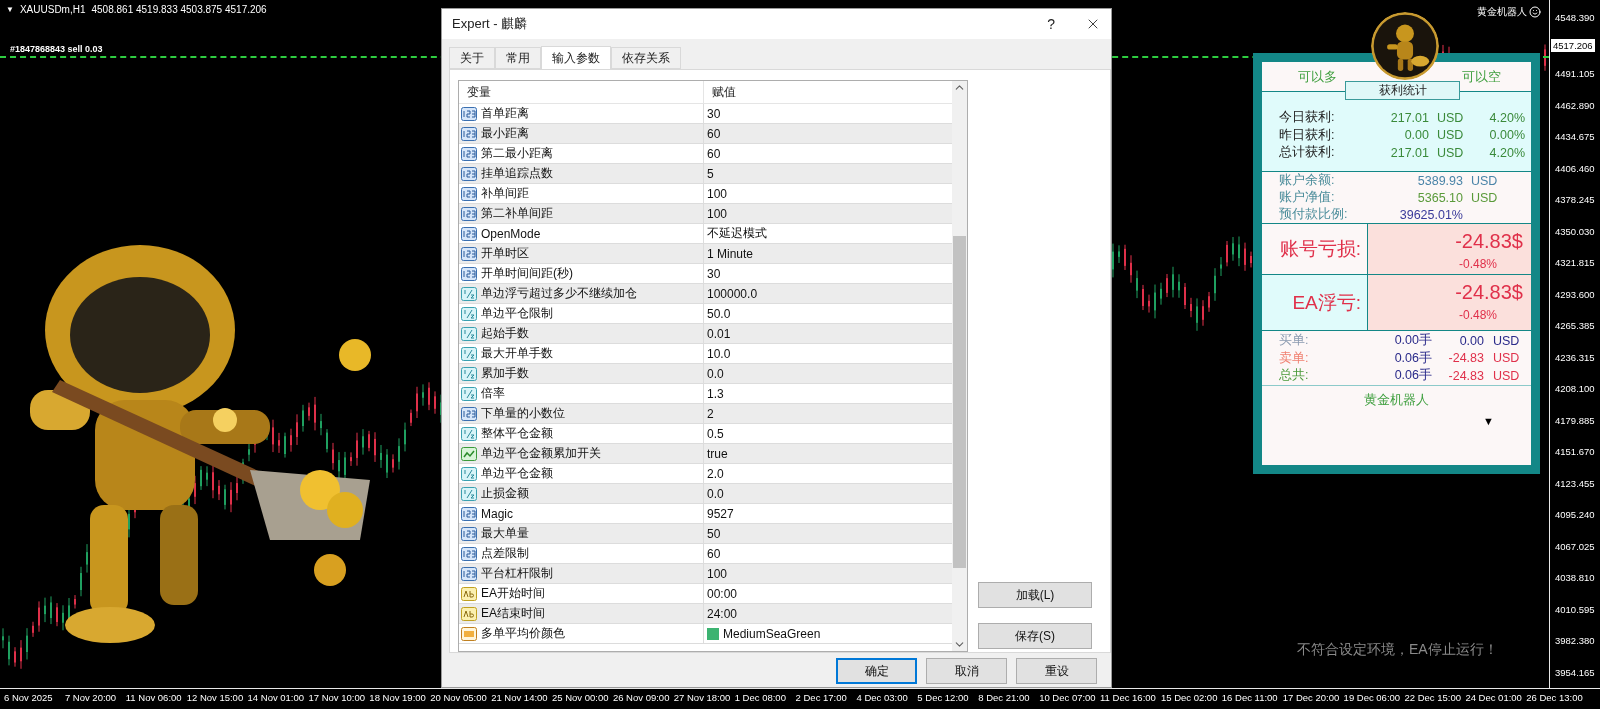 The height and width of the screenshot is (709, 1600). What do you see at coordinates (1575, 137) in the screenshot?
I see `price-label: 4434.675` at bounding box center [1575, 137].